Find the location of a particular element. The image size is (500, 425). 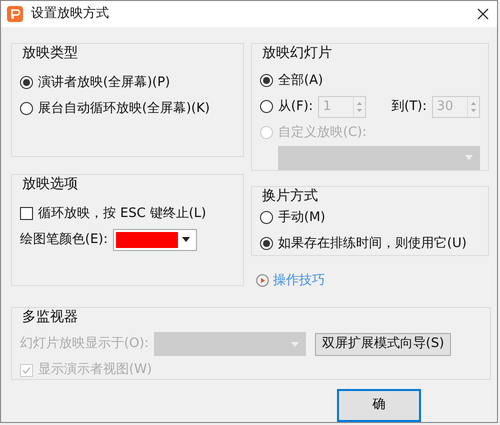

number-spinner: 30 is located at coordinates (456, 107).